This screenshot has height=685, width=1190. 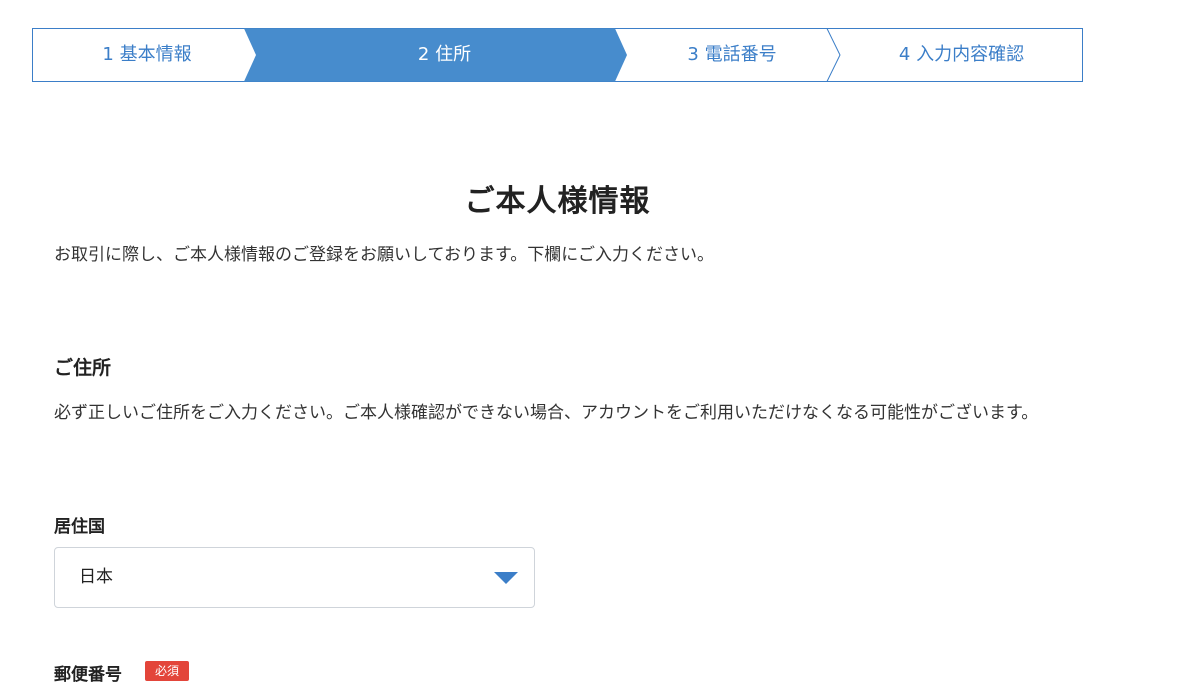 What do you see at coordinates (557, 201) in the screenshot?
I see `page-title: ご本人様情報` at bounding box center [557, 201].